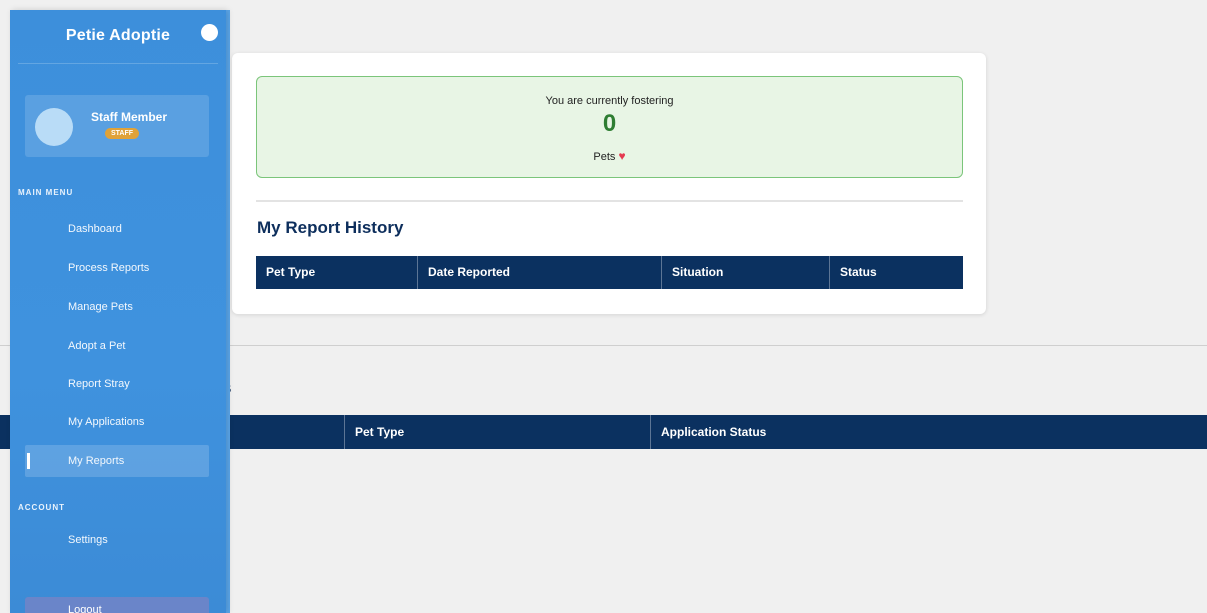 Image resolution: width=1207 pixels, height=613 pixels. I want to click on sidebar-item-label: Report Stray, so click(99, 384).